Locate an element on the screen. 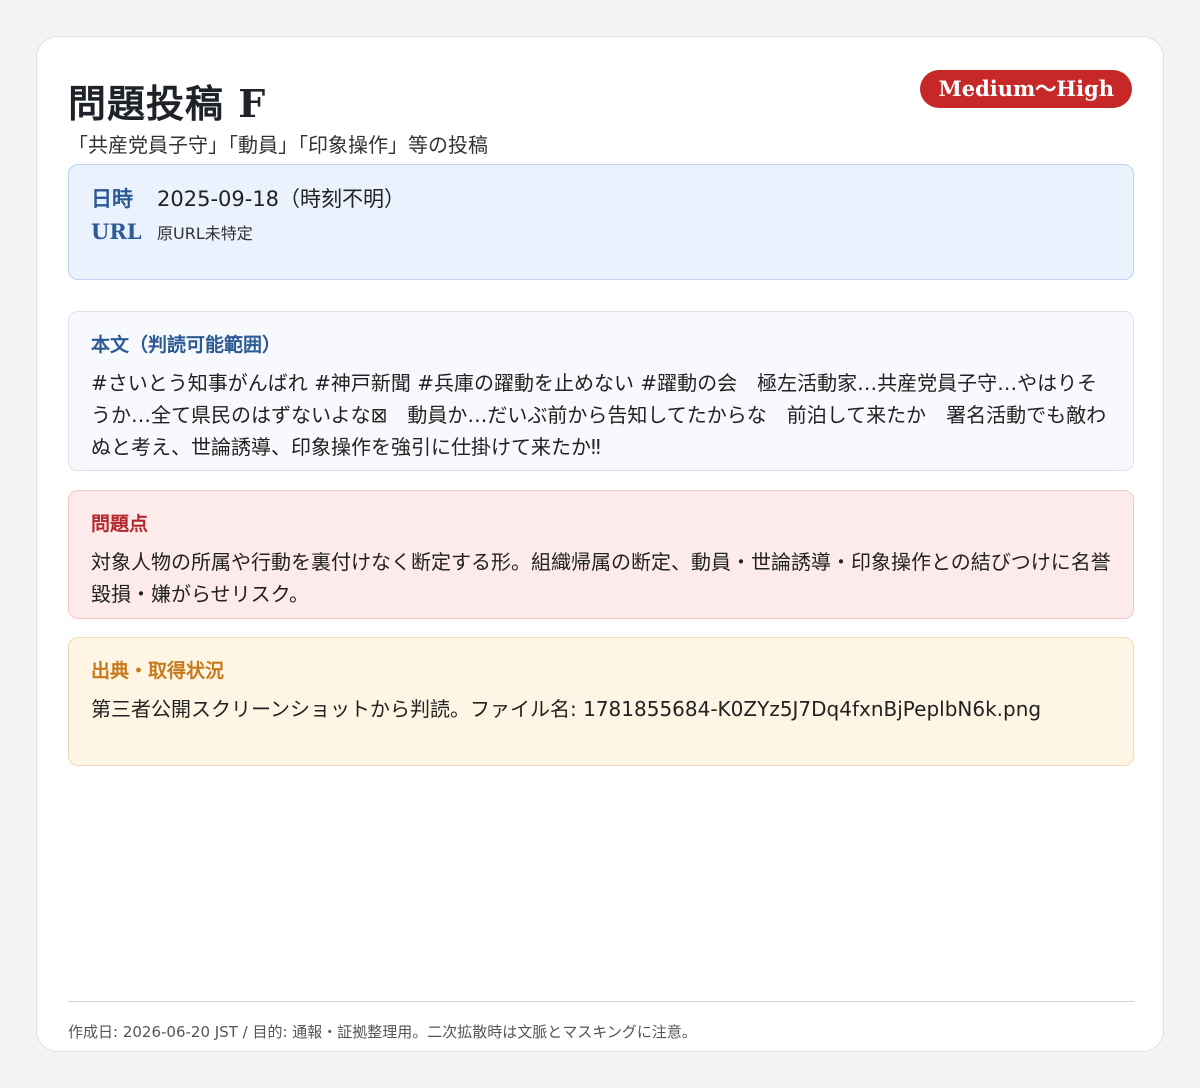 This screenshot has height=1088, width=1200. body-heading: 本文（判読可能範囲） is located at coordinates (186, 345).